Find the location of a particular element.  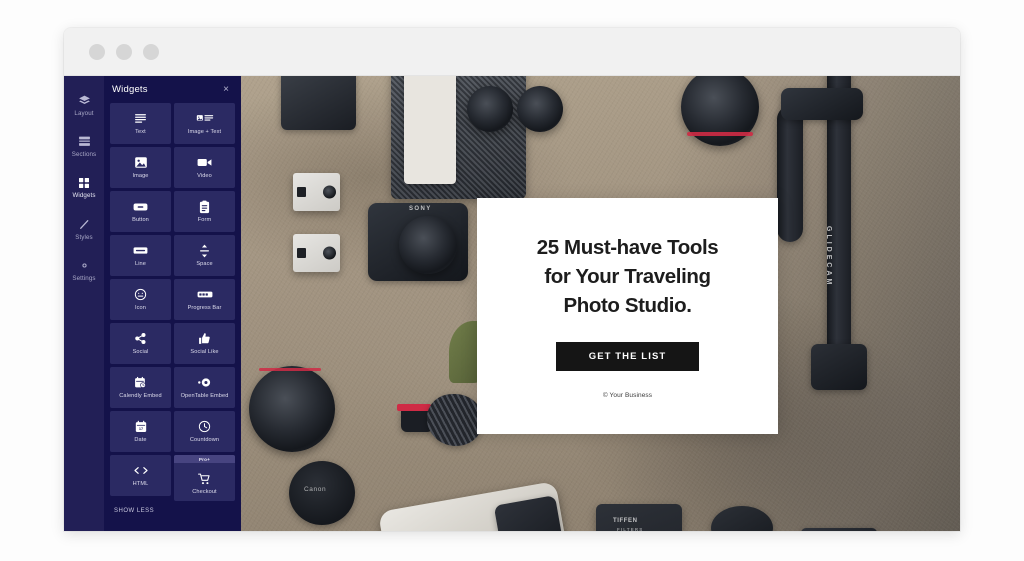

microphone-shockmount is located at coordinates (414, 407).